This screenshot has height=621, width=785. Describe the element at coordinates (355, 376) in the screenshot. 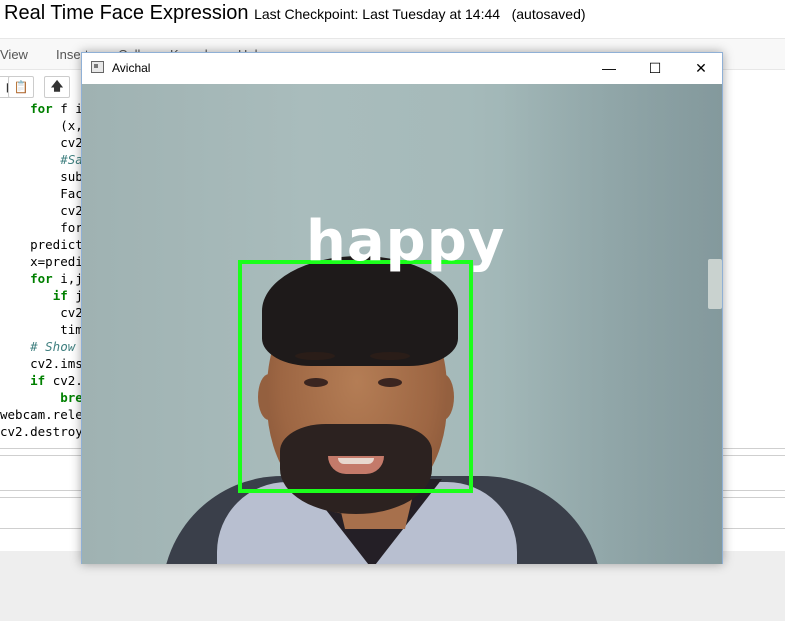

I see `face-detection-box` at that location.